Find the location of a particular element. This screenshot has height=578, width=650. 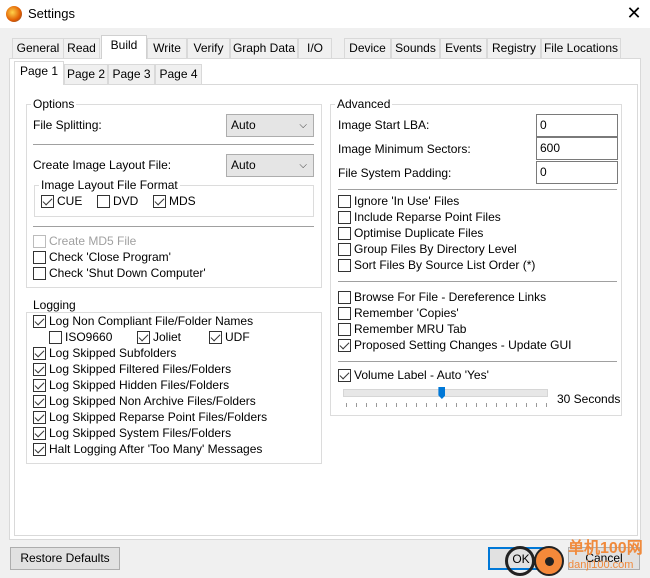

restore-defaults-button: Restore Defaults is located at coordinates (65, 558).